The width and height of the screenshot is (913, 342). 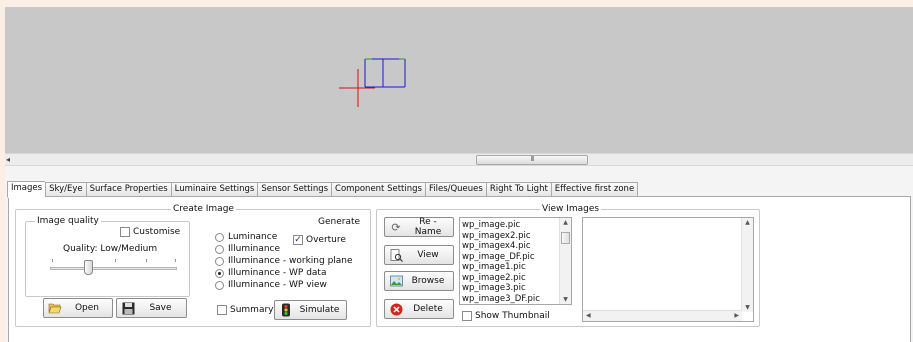 I want to click on thumbnail-vertical-scrollbar: ▲ ▼, so click(x=747, y=265).